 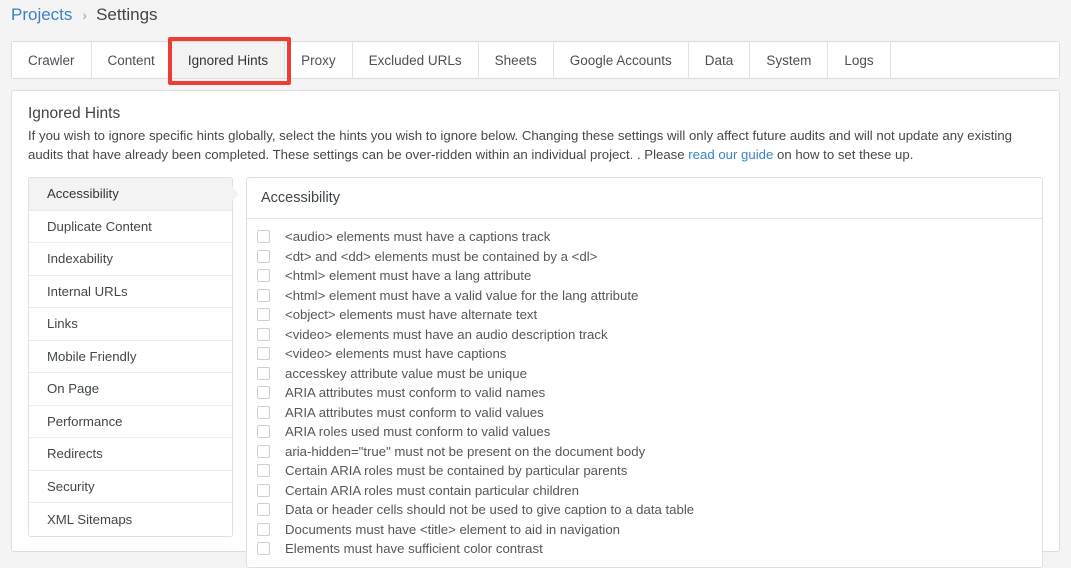 I want to click on sidebar-item-xml-sitemaps: XML Sitemaps, so click(x=130, y=519).